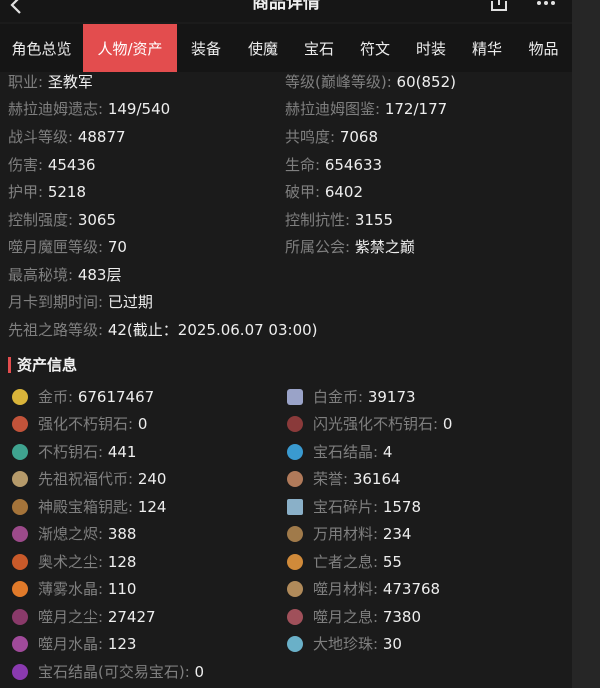 The width and height of the screenshot is (600, 688). I want to click on asset-label: 不朽钥石:, so click(71, 452).